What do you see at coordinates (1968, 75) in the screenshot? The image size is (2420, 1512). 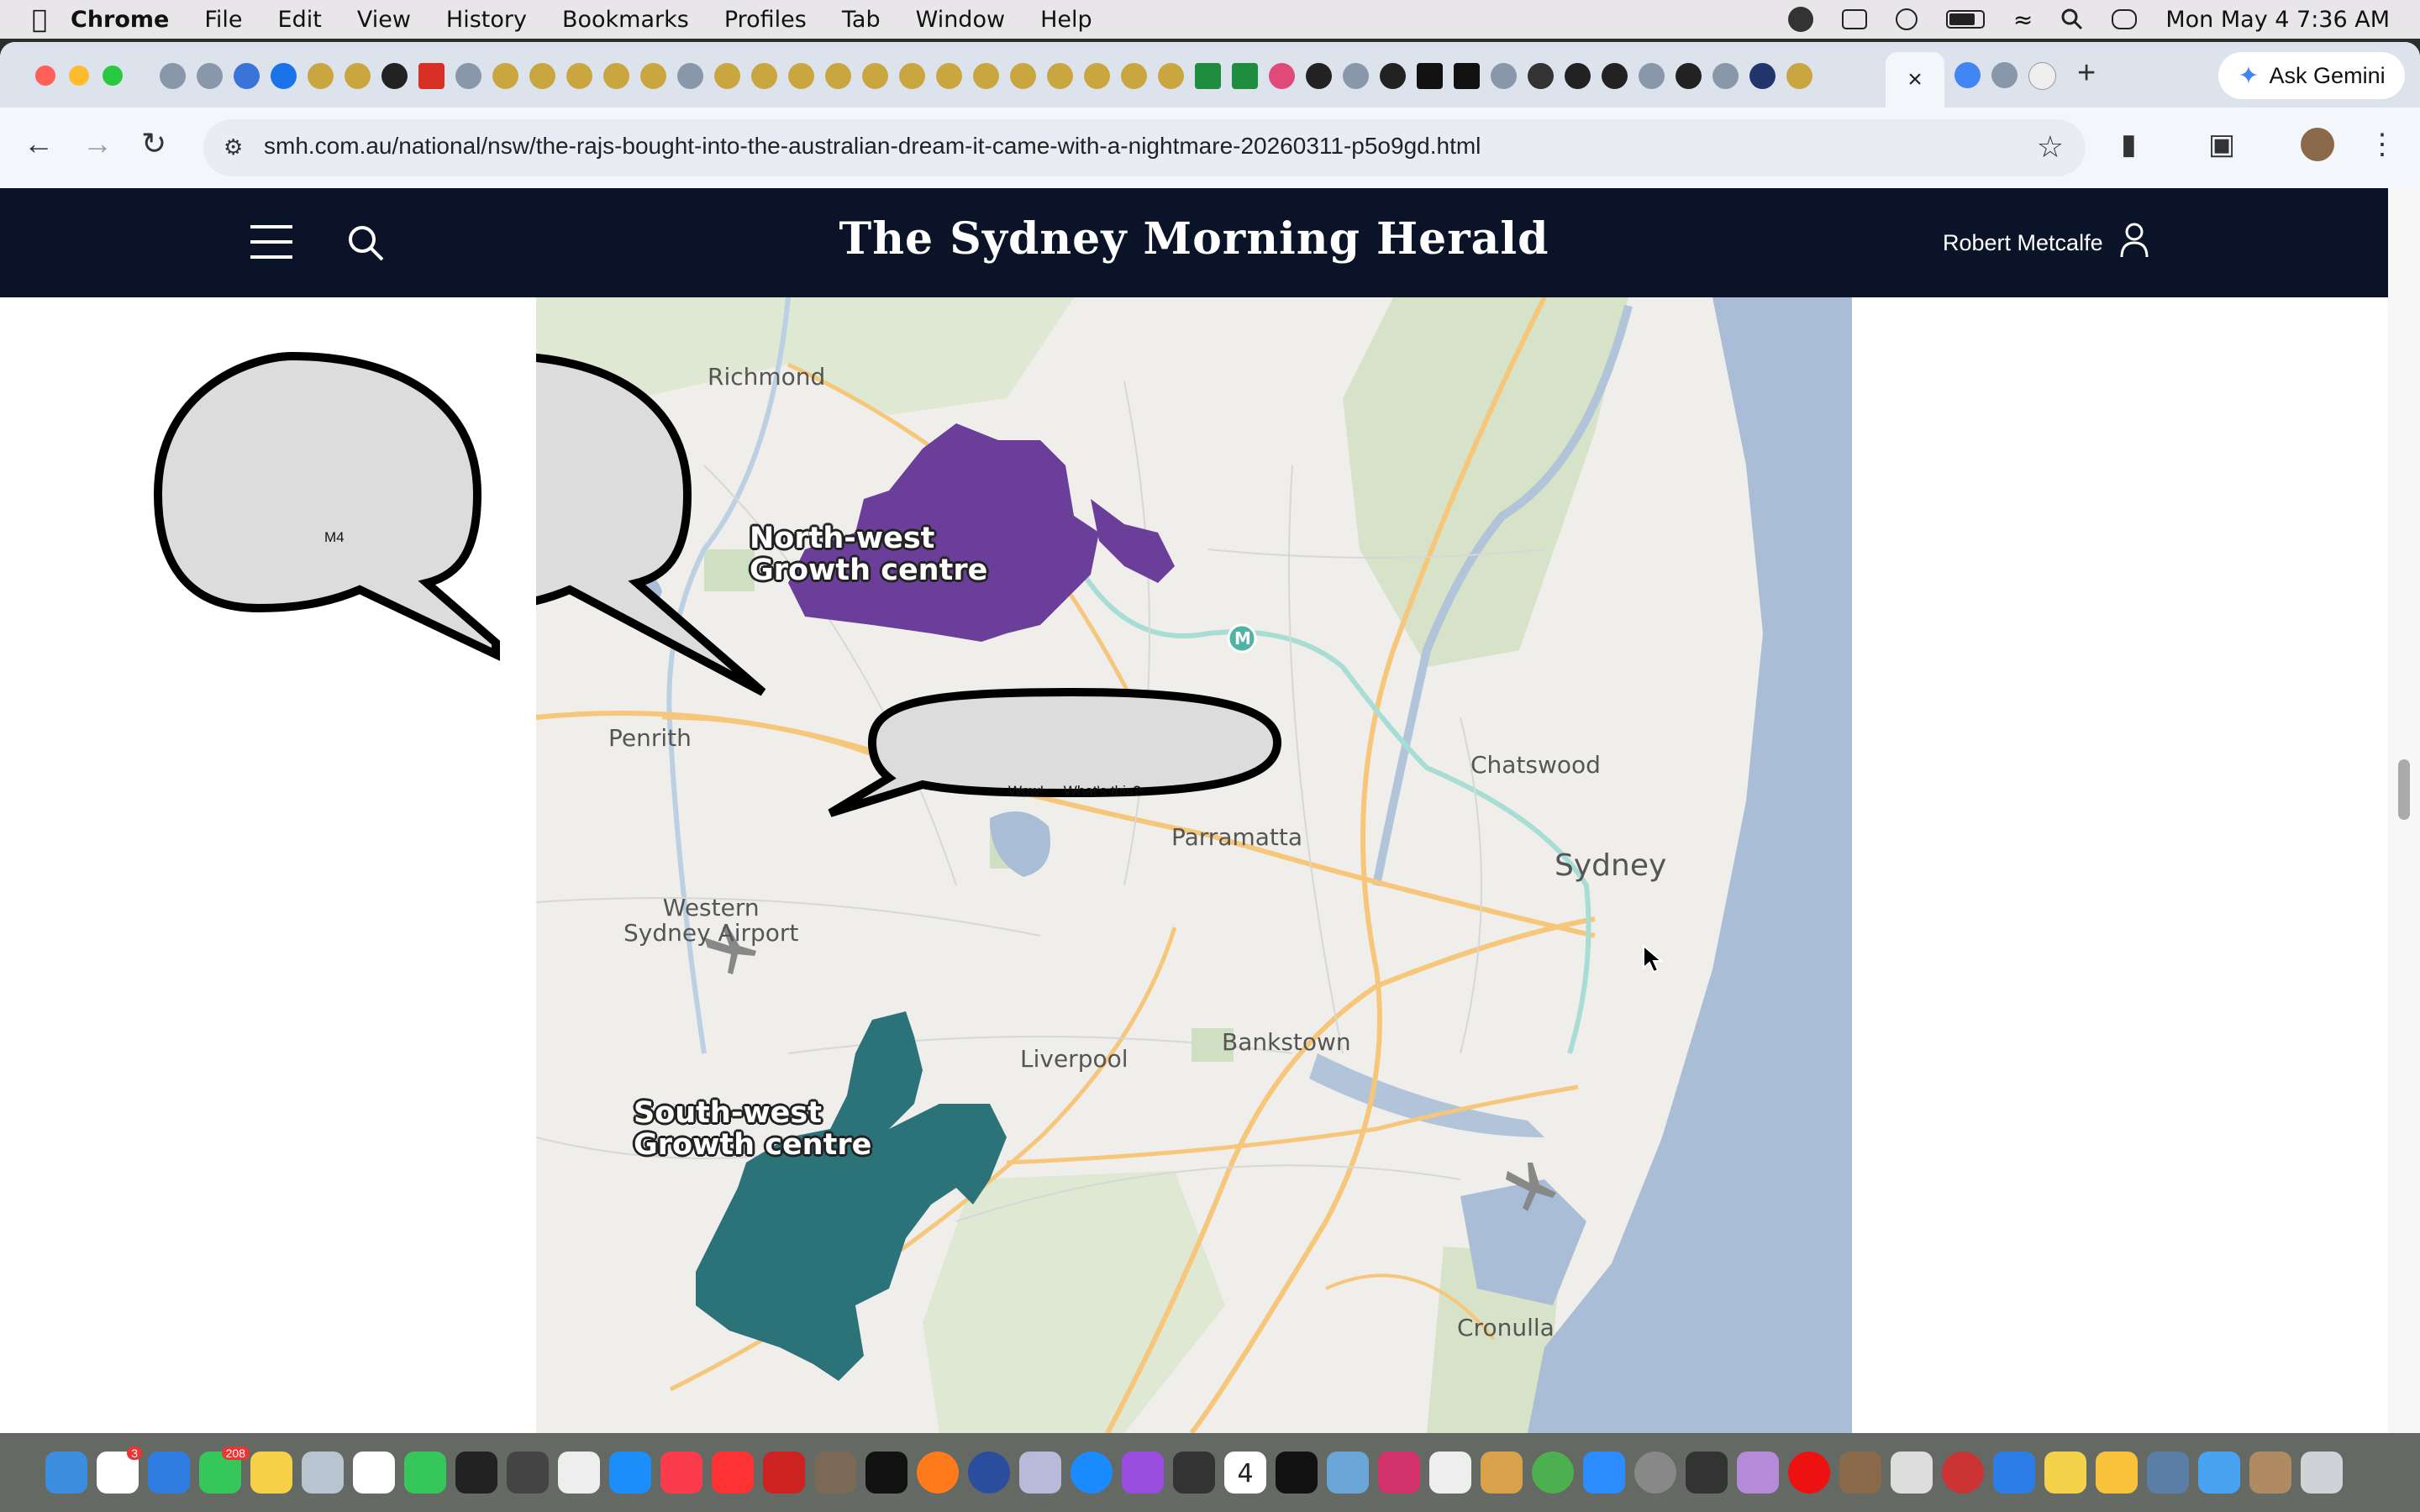 I see `google-tab-icon` at bounding box center [1968, 75].